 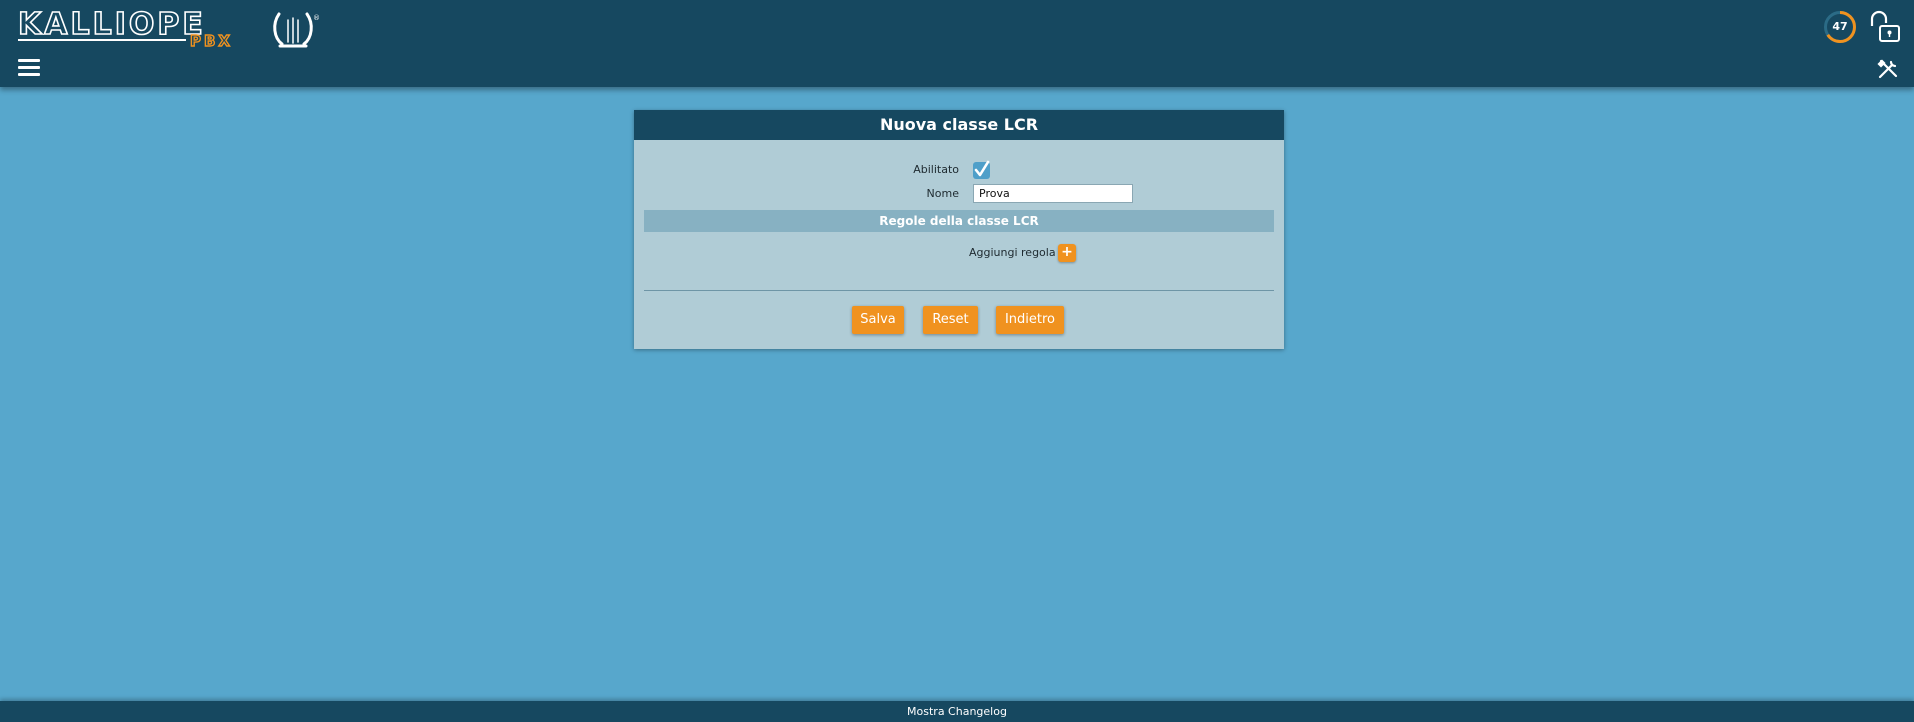 What do you see at coordinates (957, 43) in the screenshot?
I see `top-header: KALLIOPE PBX ® 47` at bounding box center [957, 43].